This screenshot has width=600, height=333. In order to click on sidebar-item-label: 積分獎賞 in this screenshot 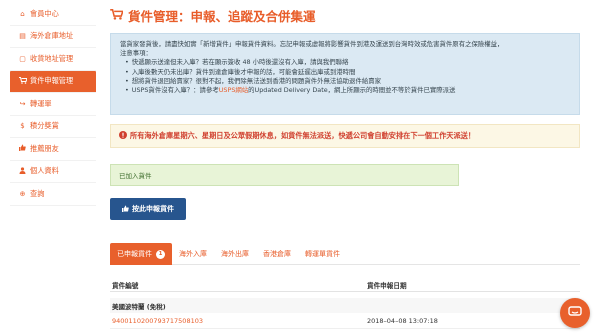, I will do `click(44, 126)`.